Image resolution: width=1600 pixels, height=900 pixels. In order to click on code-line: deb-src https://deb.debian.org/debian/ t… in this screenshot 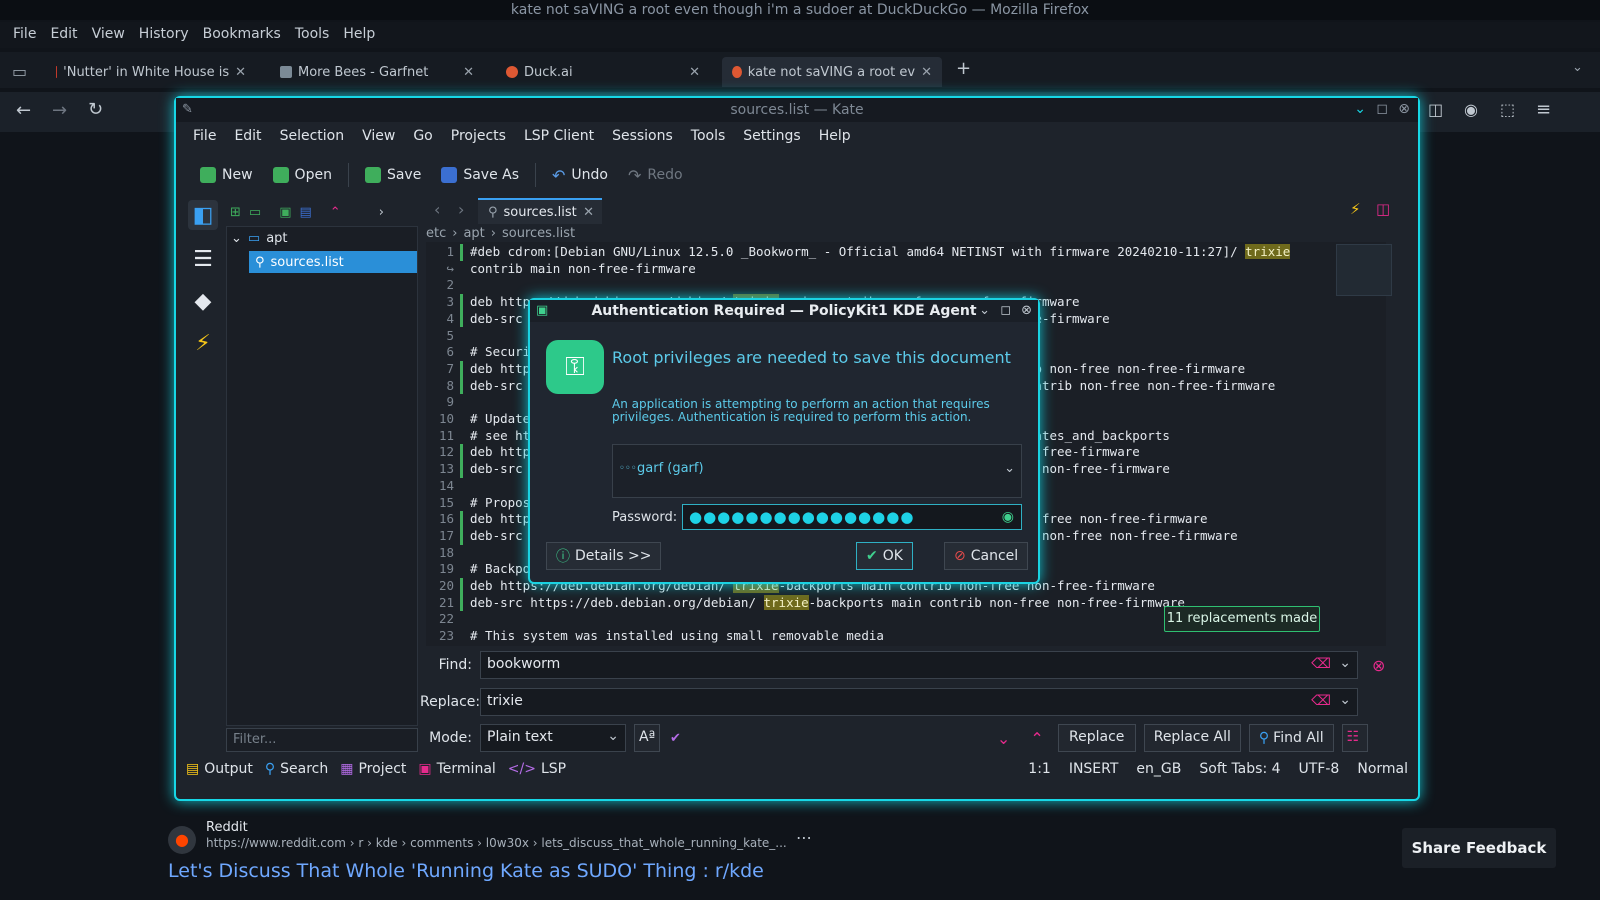, I will do `click(827, 602)`.